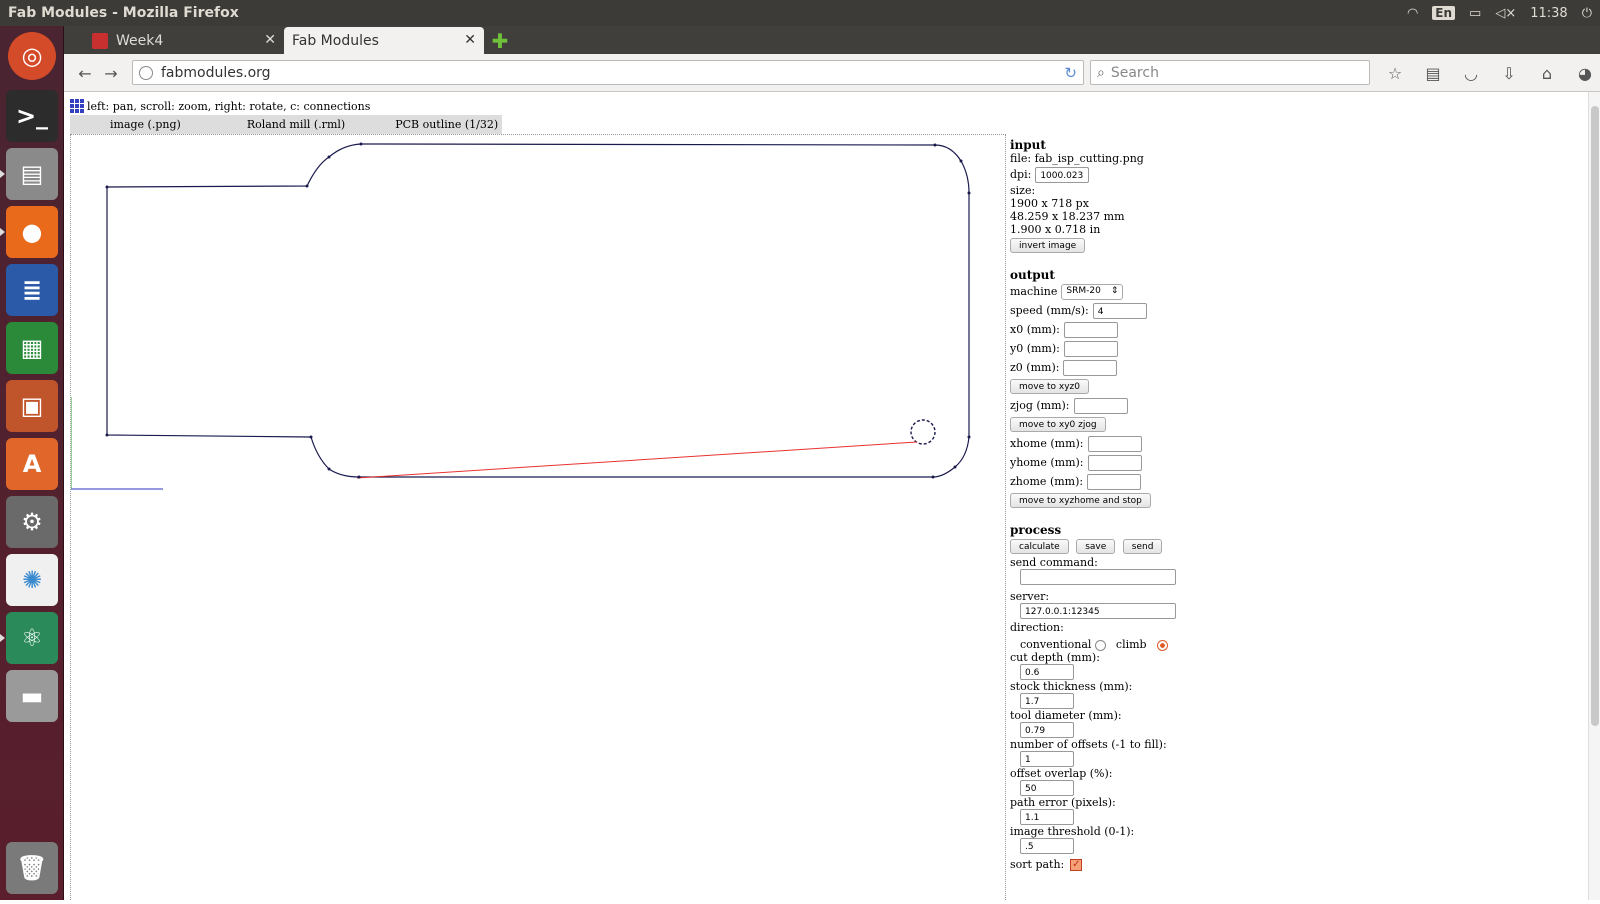 This screenshot has height=904, width=1600. Describe the element at coordinates (146, 72) in the screenshot. I see `site-identity-icon` at that location.